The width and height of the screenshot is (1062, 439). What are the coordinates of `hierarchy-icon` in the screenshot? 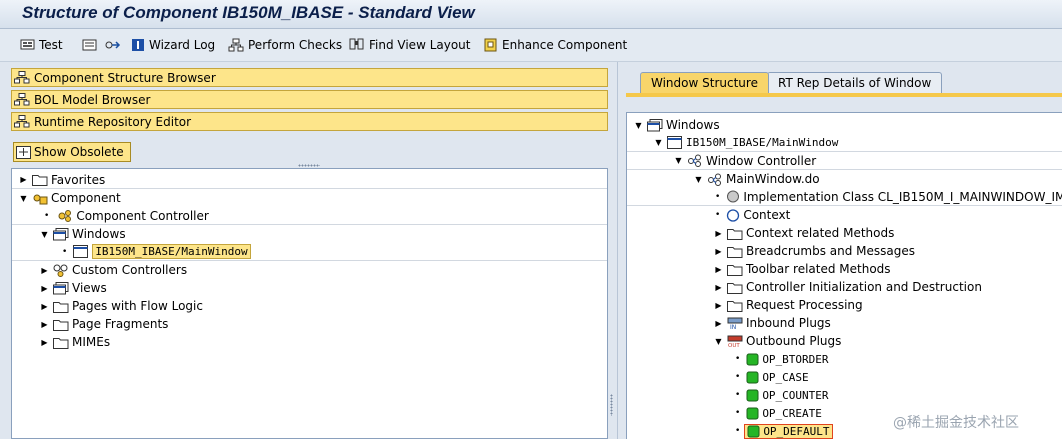 It's located at (22, 77).